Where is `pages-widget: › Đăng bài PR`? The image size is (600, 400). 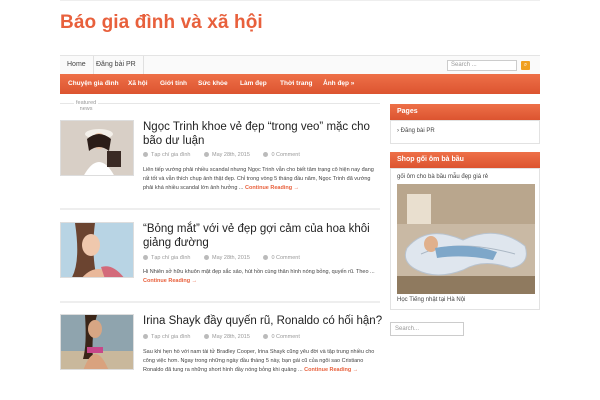
pages-widget: › Đăng bài PR is located at coordinates (465, 132).